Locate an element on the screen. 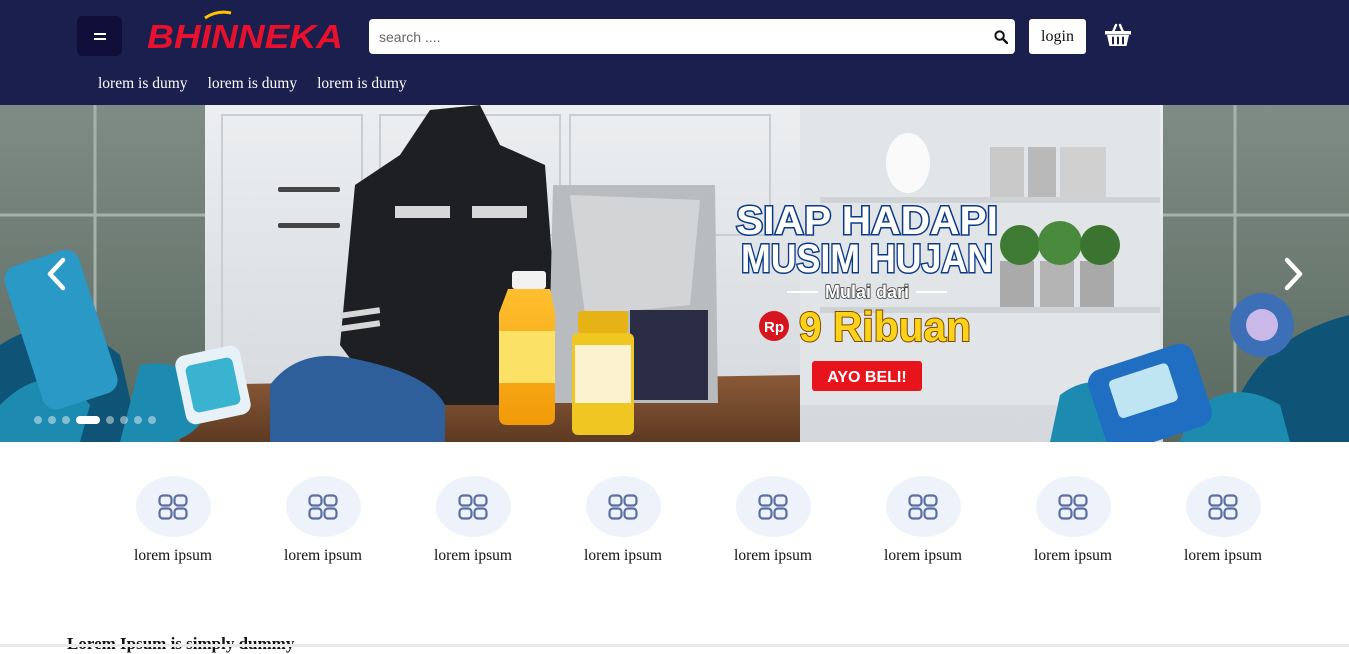  login-button: login is located at coordinates (1057, 36).